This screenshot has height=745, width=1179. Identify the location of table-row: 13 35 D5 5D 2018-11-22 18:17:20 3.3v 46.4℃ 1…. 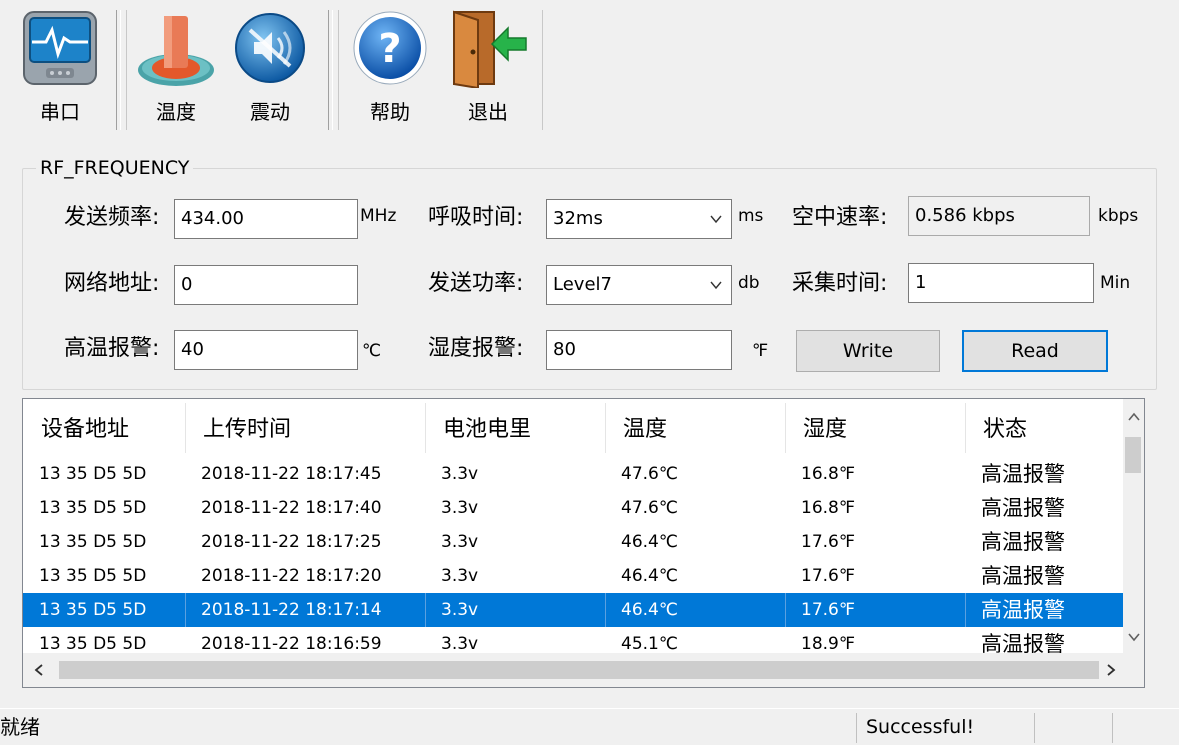
(577, 576).